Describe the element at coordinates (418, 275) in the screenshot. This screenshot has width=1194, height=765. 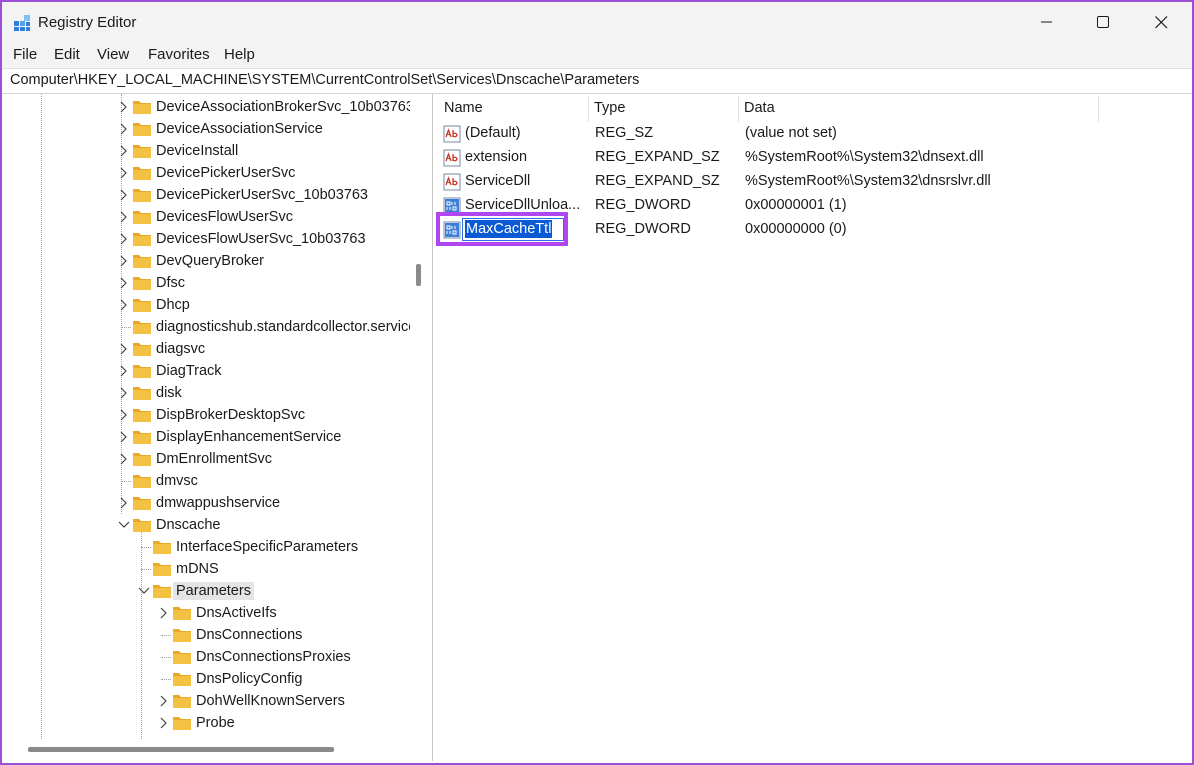
I see `tree-vertical-scrollbar` at that location.